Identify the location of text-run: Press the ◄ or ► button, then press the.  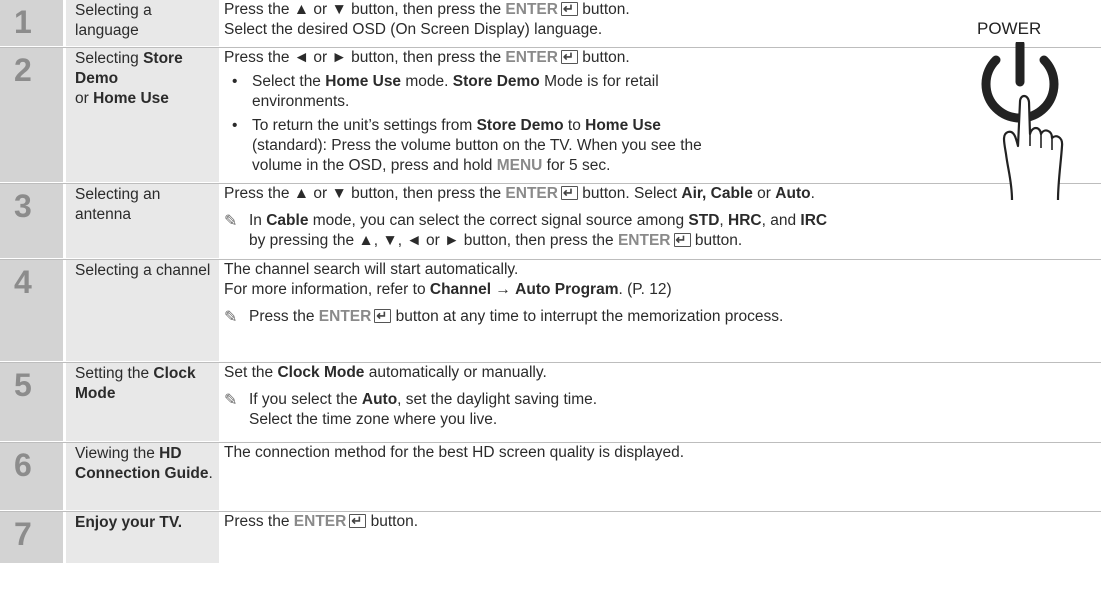
(365, 57).